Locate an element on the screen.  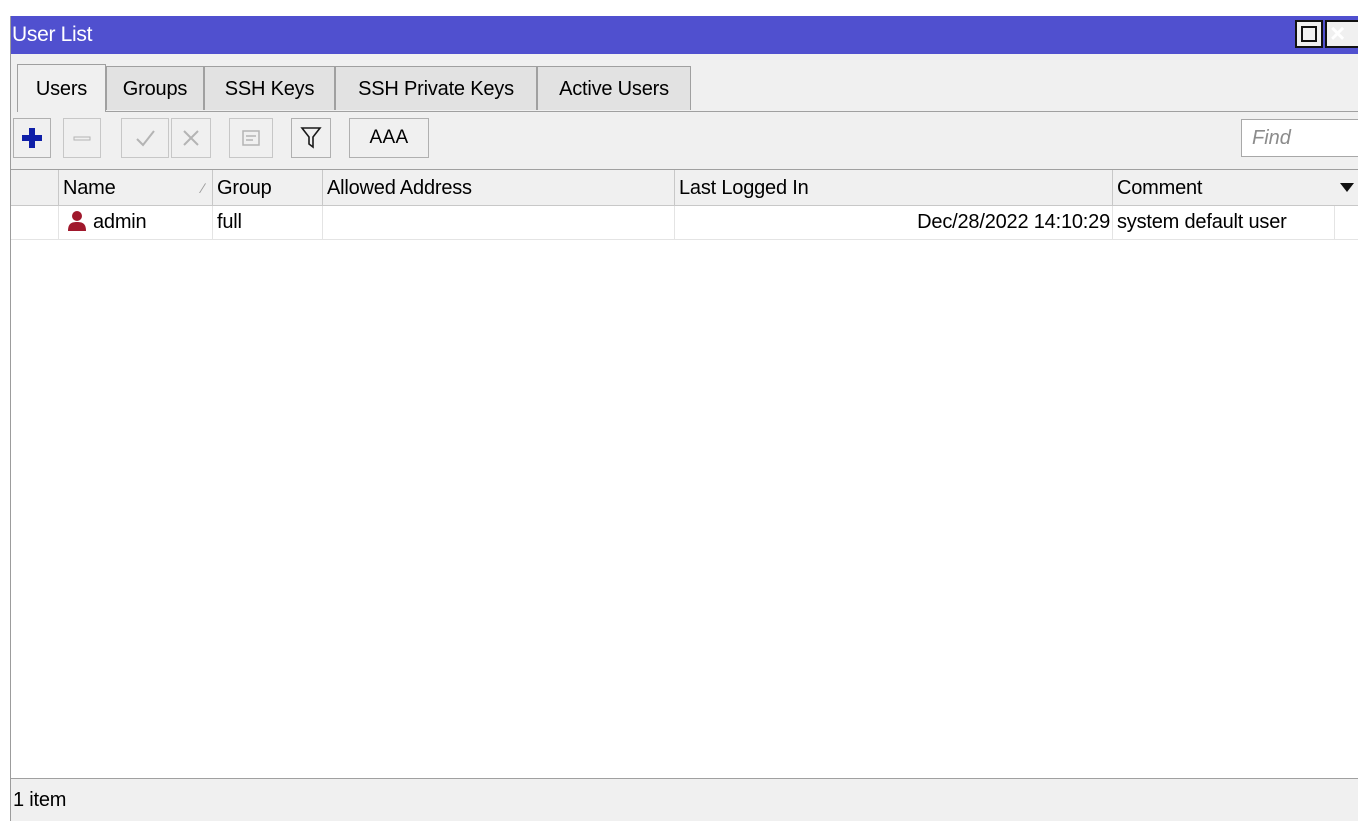
cell-name: admin is located at coordinates (136, 222).